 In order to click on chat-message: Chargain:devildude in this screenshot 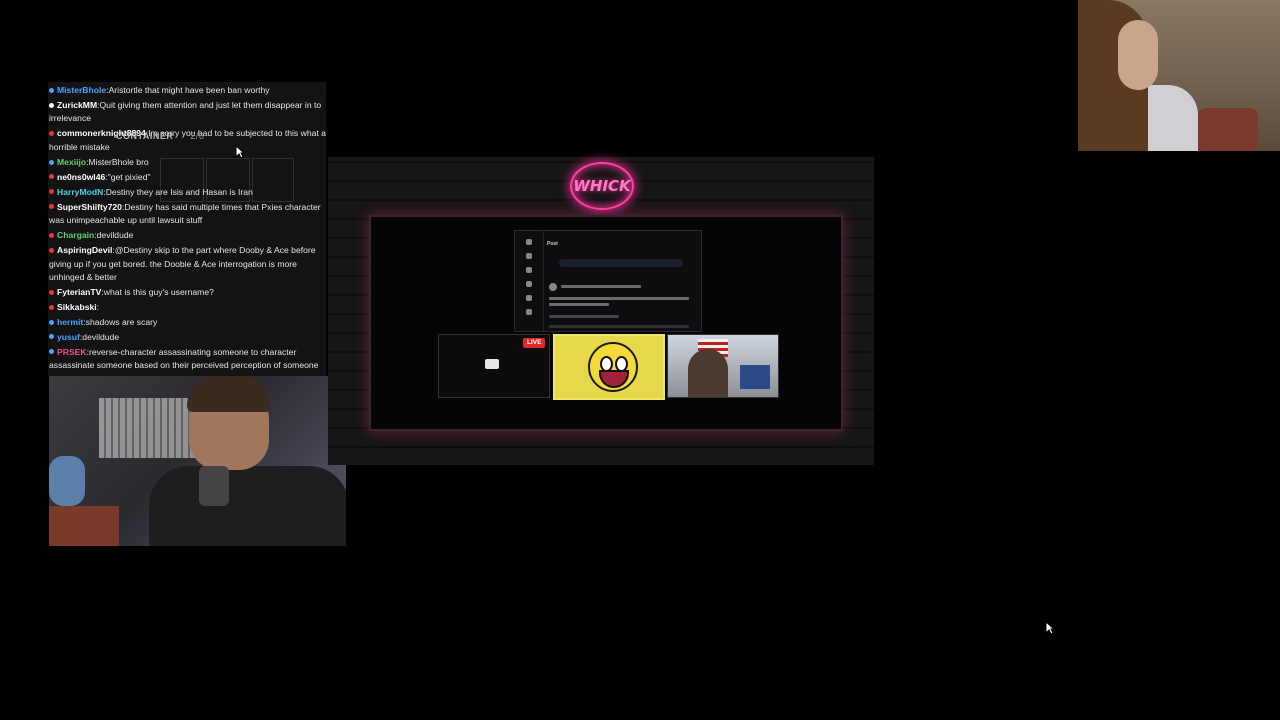, I will do `click(187, 236)`.